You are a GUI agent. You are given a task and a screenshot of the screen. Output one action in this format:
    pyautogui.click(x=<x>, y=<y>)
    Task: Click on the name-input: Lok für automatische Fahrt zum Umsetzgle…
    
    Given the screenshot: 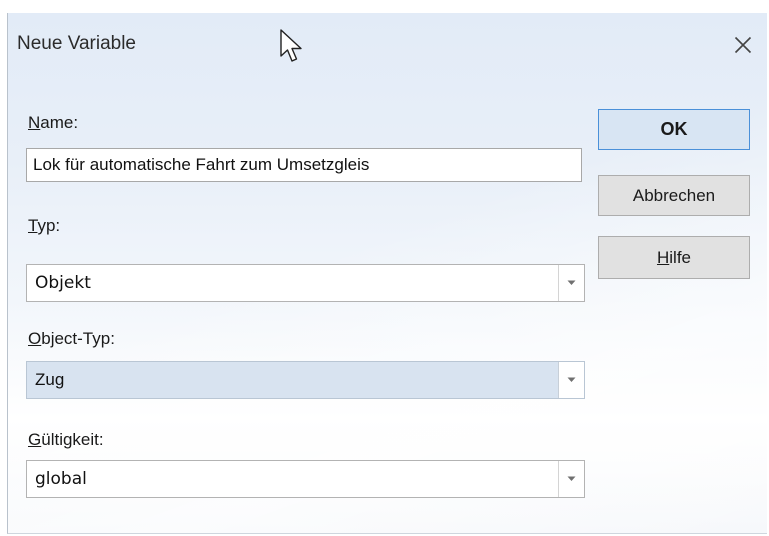 What is the action you would take?
    pyautogui.click(x=304, y=165)
    